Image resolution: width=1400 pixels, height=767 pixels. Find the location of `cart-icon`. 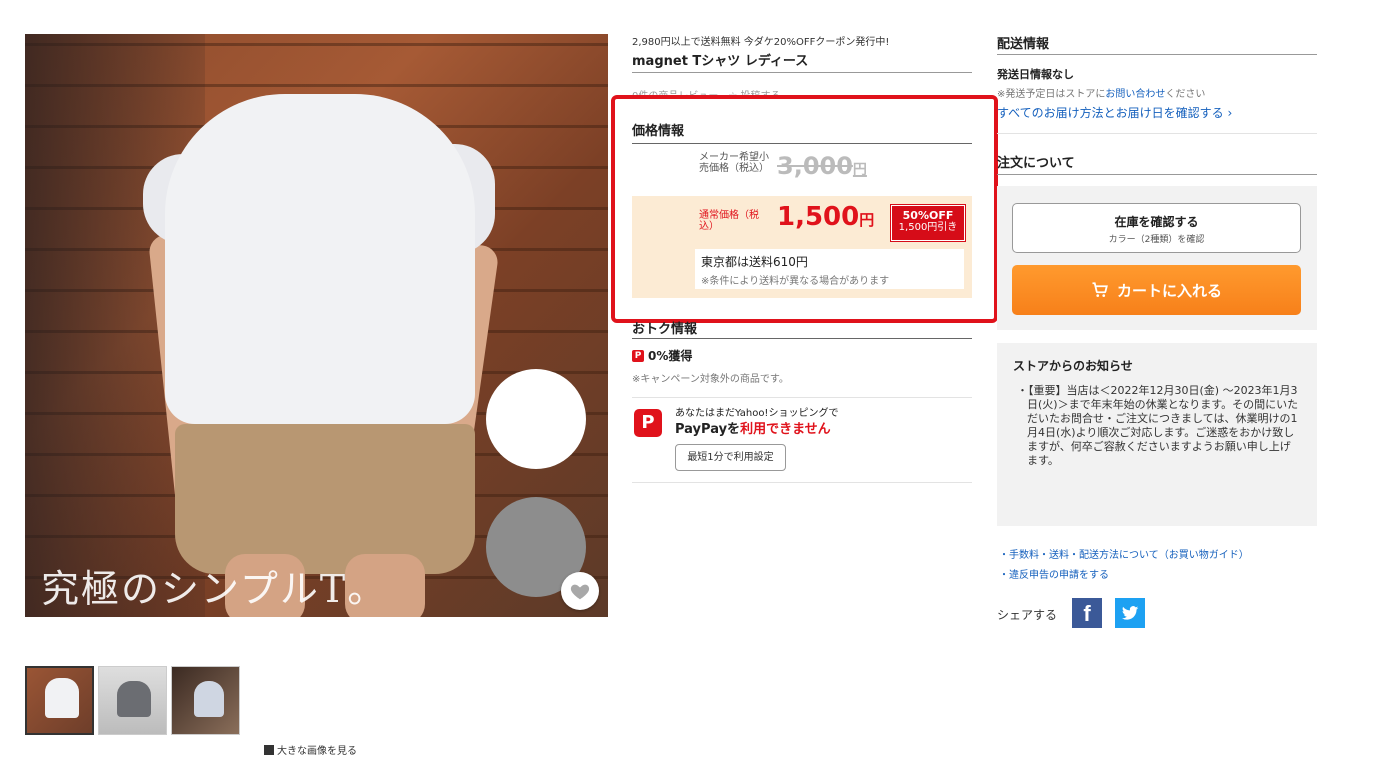

cart-icon is located at coordinates (1100, 289).